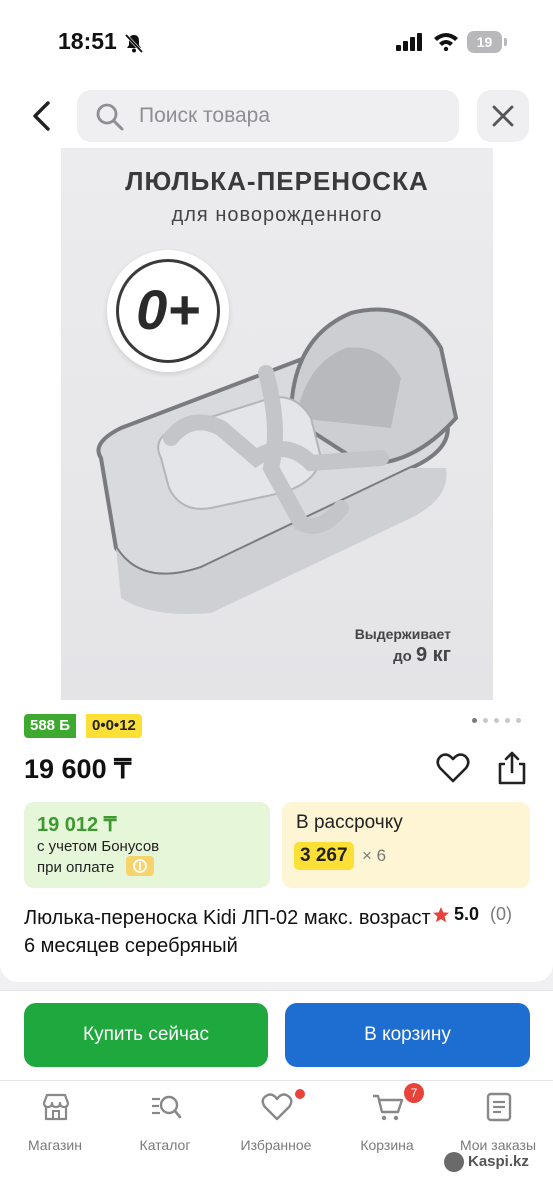 The width and height of the screenshot is (553, 1200). I want to click on nav-item-cart: 7 Корзина, so click(387, 1121).